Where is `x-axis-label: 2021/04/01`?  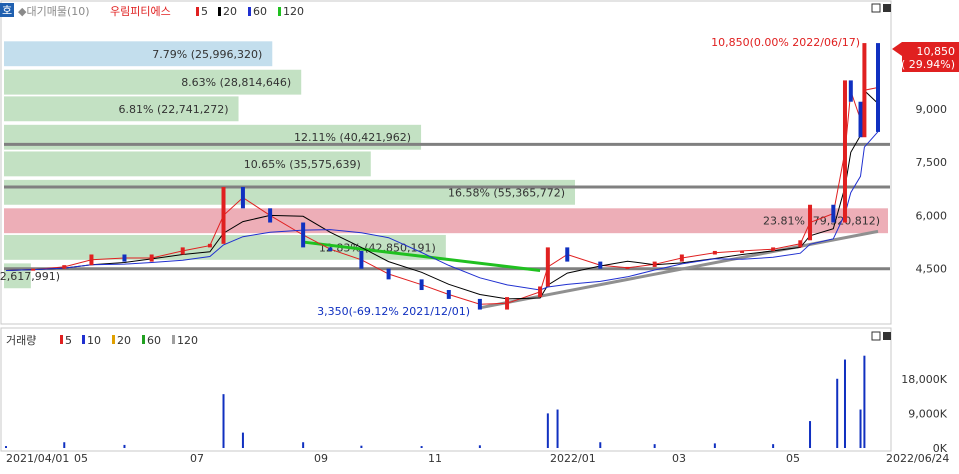 x-axis-label: 2021/04/01 is located at coordinates (37, 458).